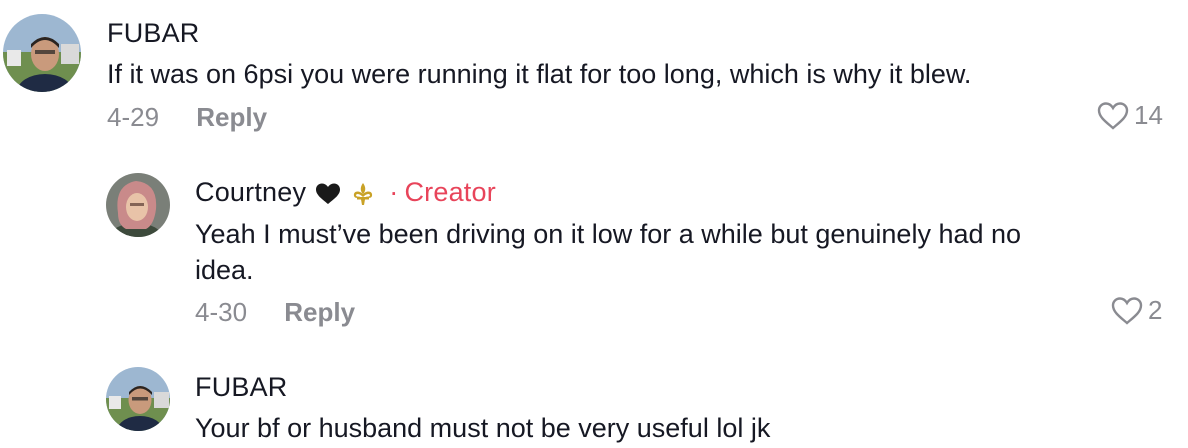  I want to click on comment-date: 4-29, so click(133, 117).